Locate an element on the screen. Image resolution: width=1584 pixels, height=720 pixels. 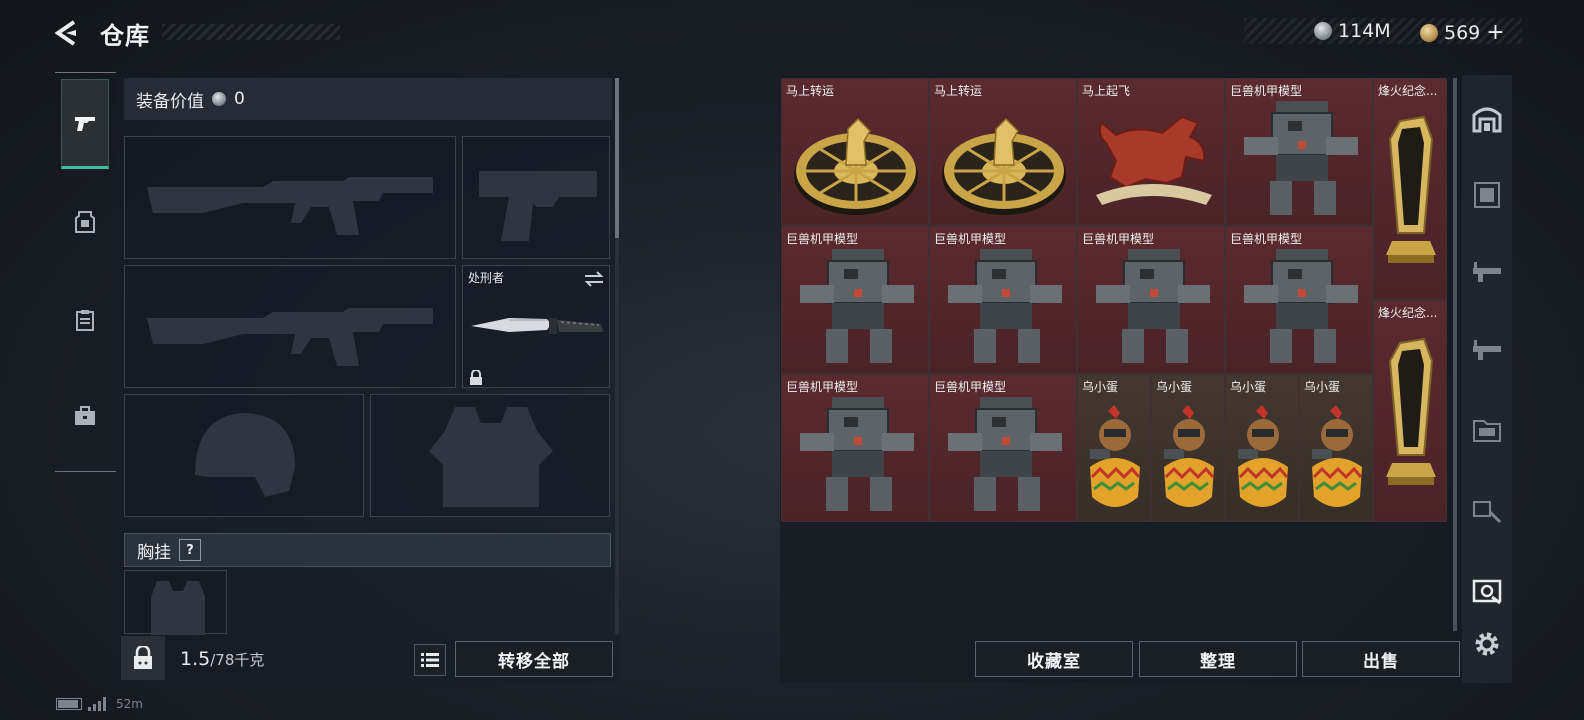
primary-weapon-slot is located at coordinates (290, 197).